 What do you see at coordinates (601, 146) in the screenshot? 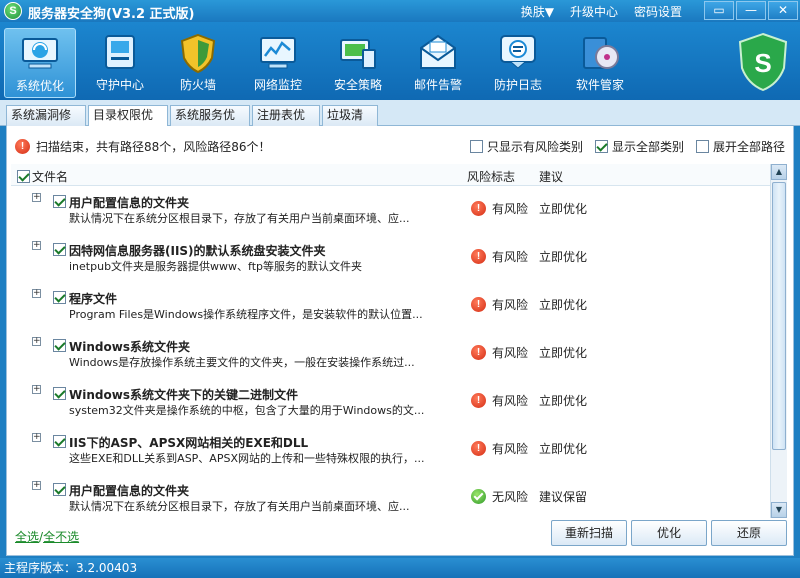
I see `filter-show-all-checkbox` at bounding box center [601, 146].